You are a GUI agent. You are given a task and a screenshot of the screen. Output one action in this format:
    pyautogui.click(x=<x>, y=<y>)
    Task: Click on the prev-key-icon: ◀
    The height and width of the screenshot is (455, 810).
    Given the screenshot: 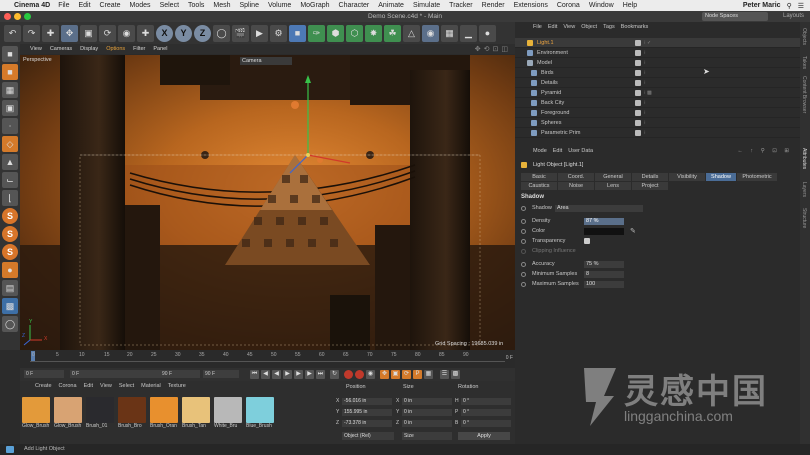 What is the action you would take?
    pyautogui.click(x=265, y=374)
    